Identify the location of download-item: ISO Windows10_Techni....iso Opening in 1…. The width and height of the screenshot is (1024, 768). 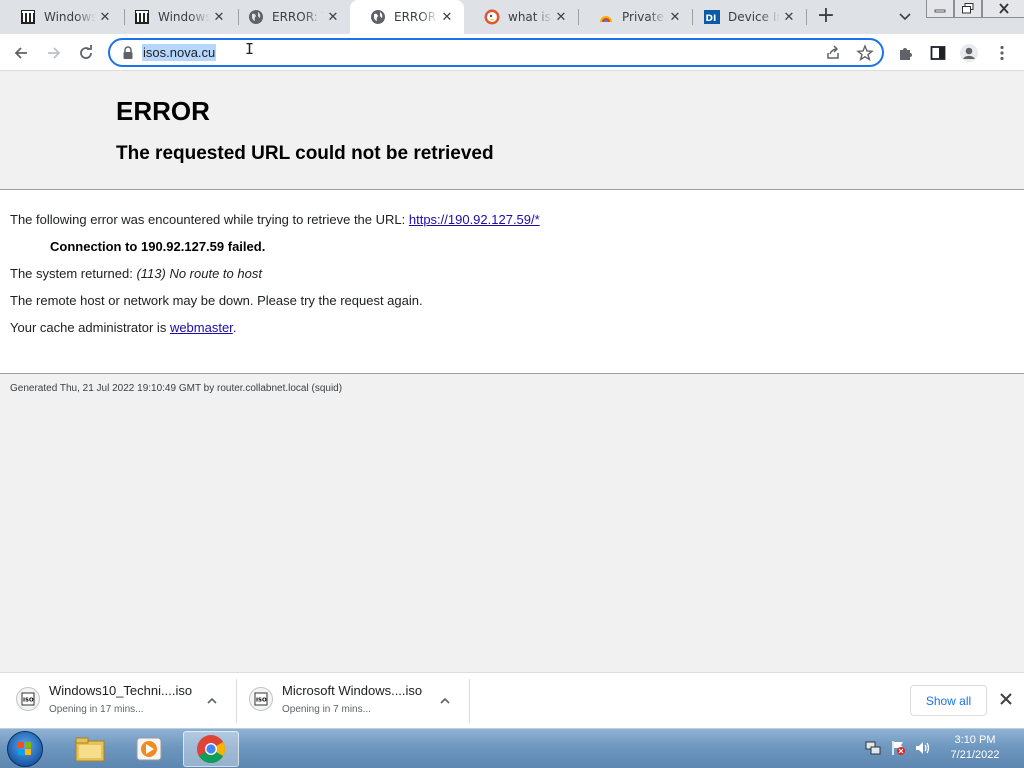
(118, 701).